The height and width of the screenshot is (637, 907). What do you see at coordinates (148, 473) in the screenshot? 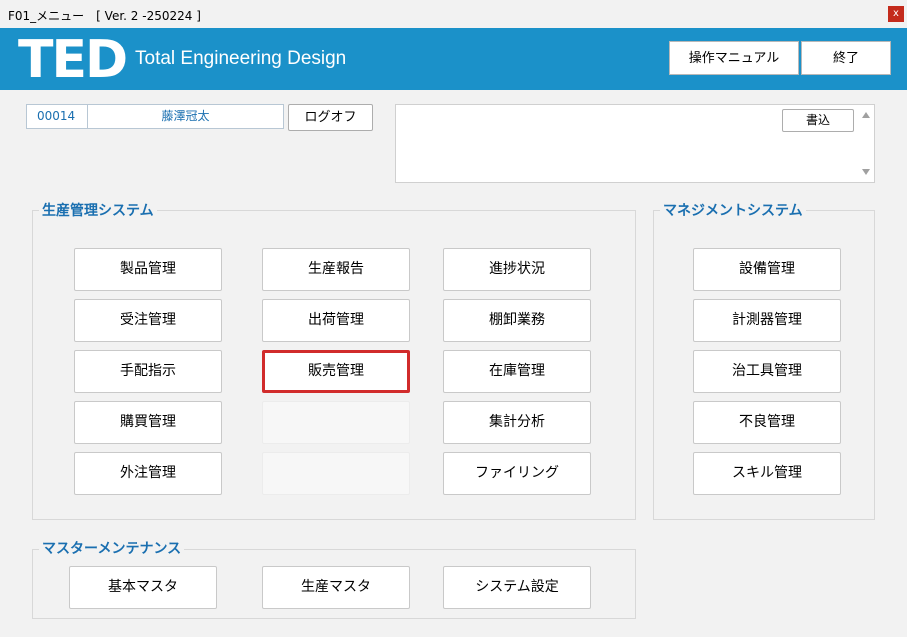
I see `outsource-management-button: 外注管理` at bounding box center [148, 473].